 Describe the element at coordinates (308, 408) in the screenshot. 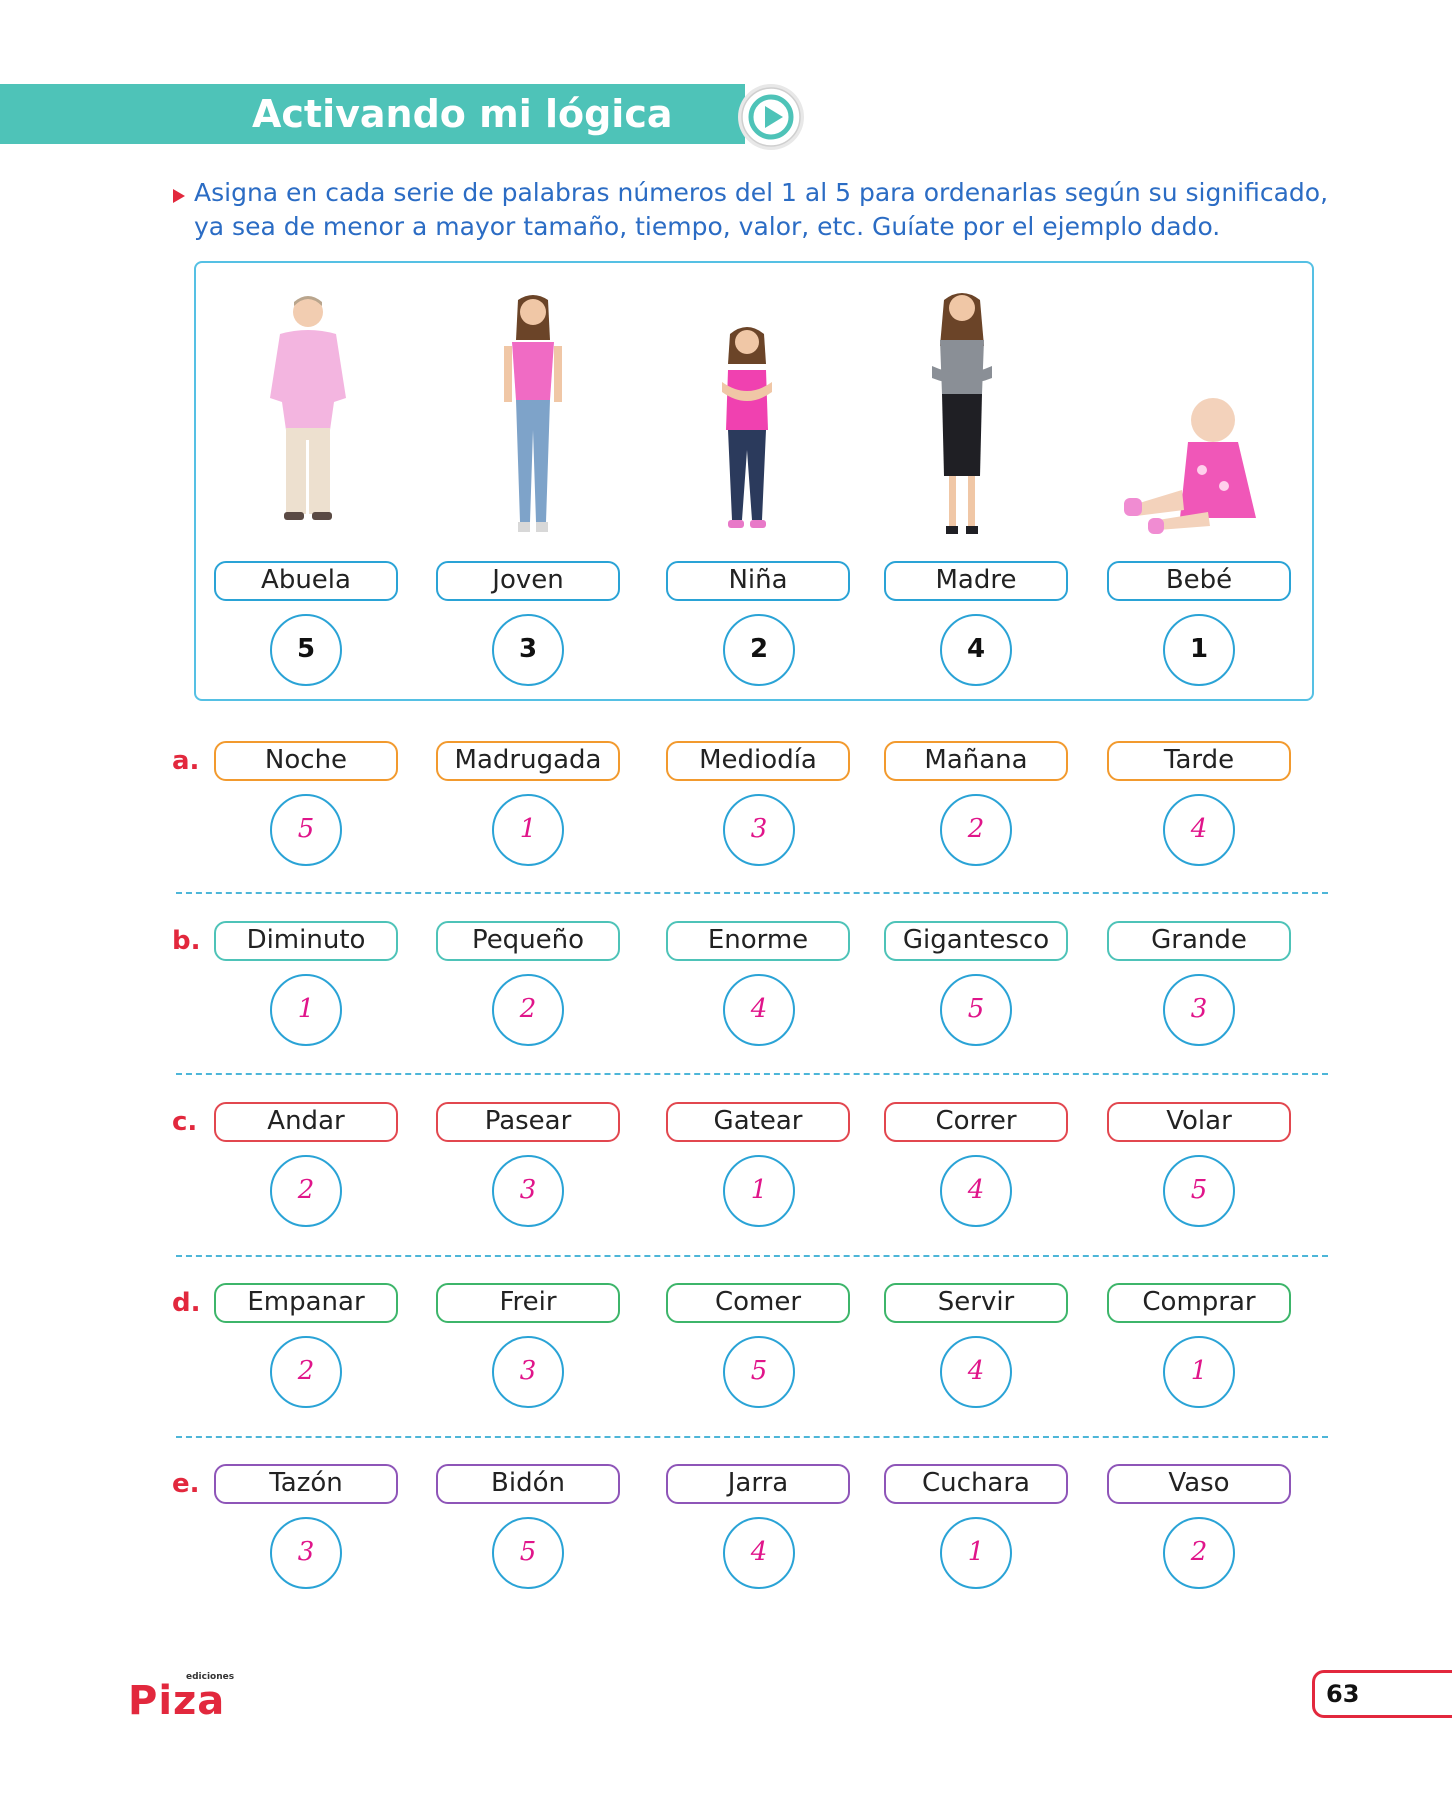

I see `grandmother-image` at that location.